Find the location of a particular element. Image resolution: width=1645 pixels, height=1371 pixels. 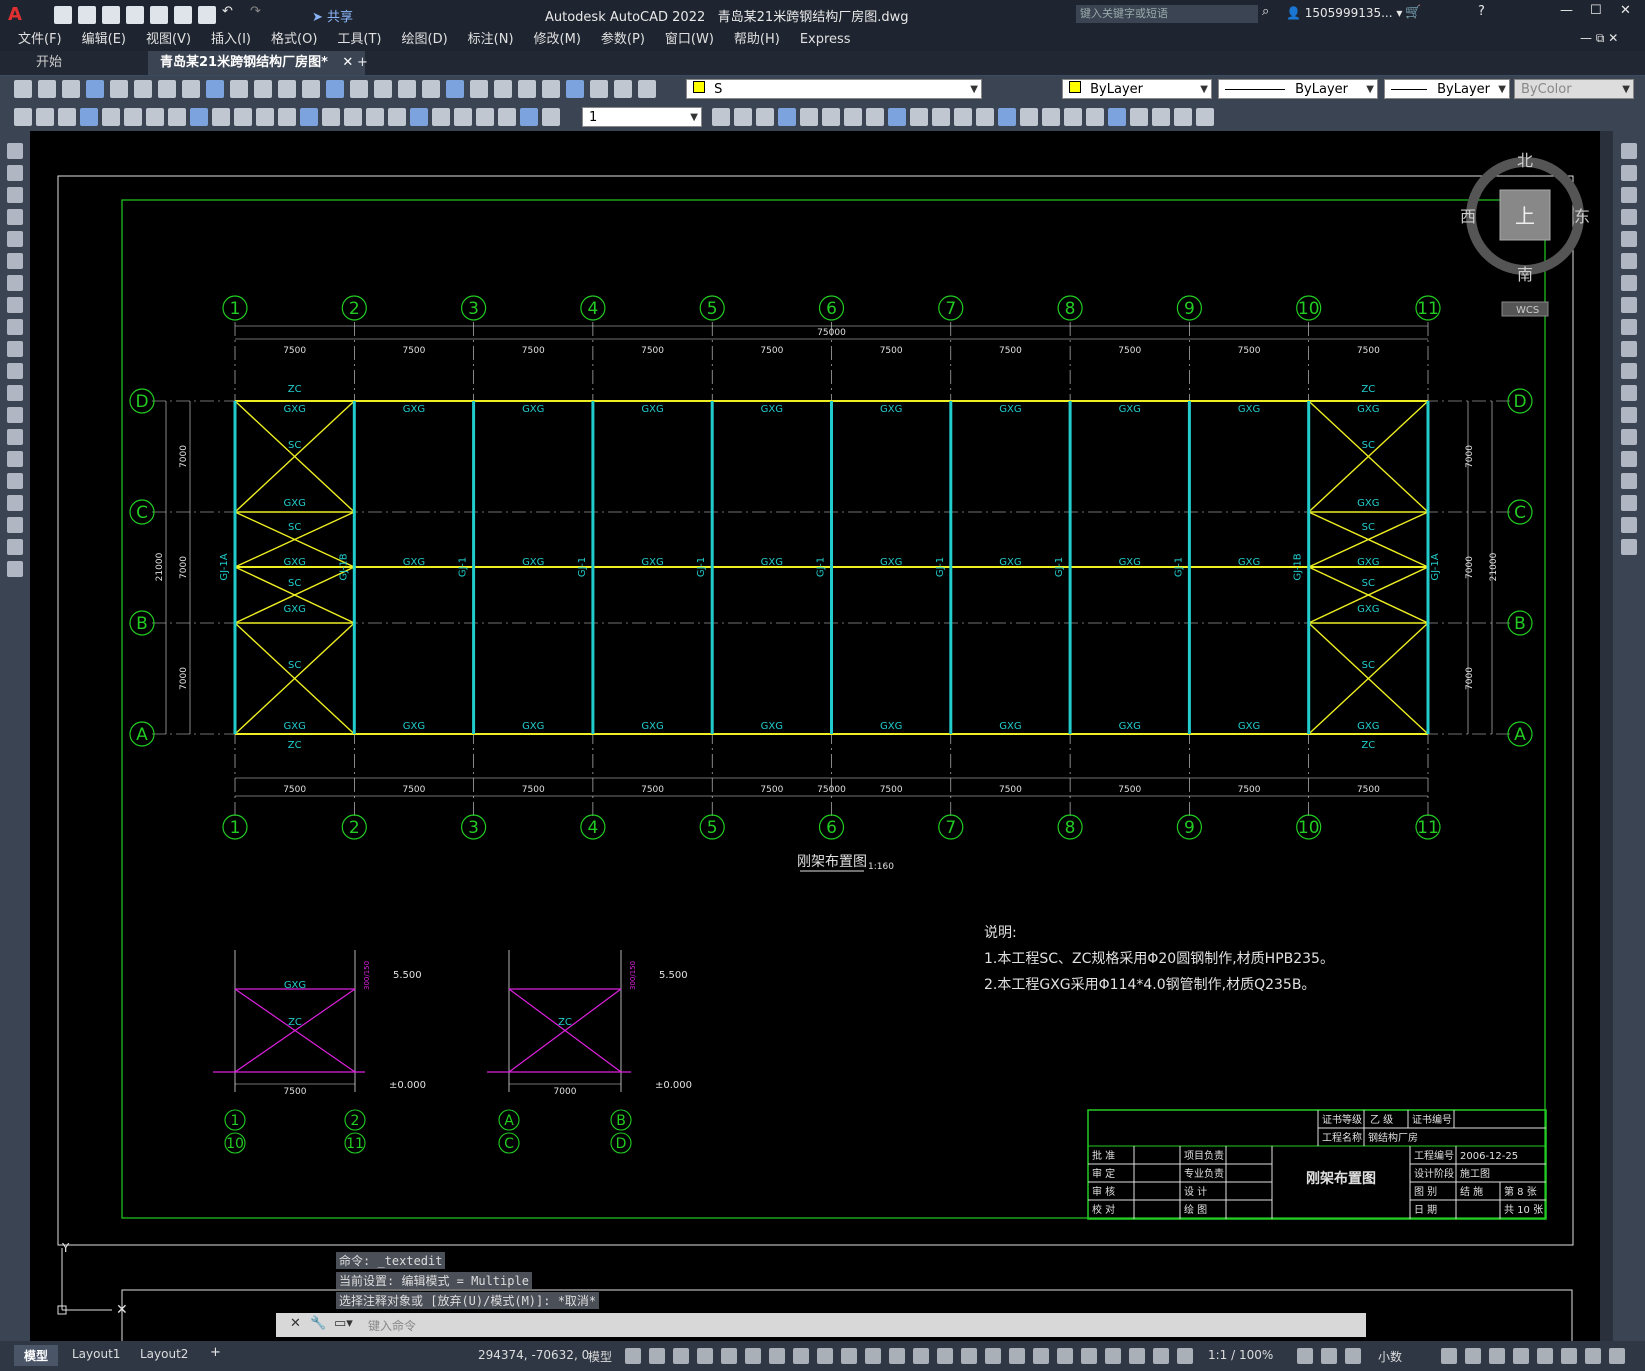

export-icon is located at coordinates (159, 15).